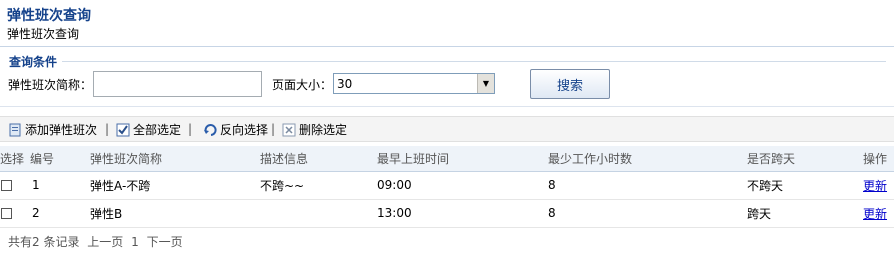 The width and height of the screenshot is (894, 254). I want to click on filter-legend: 查询条件, so click(33, 62).